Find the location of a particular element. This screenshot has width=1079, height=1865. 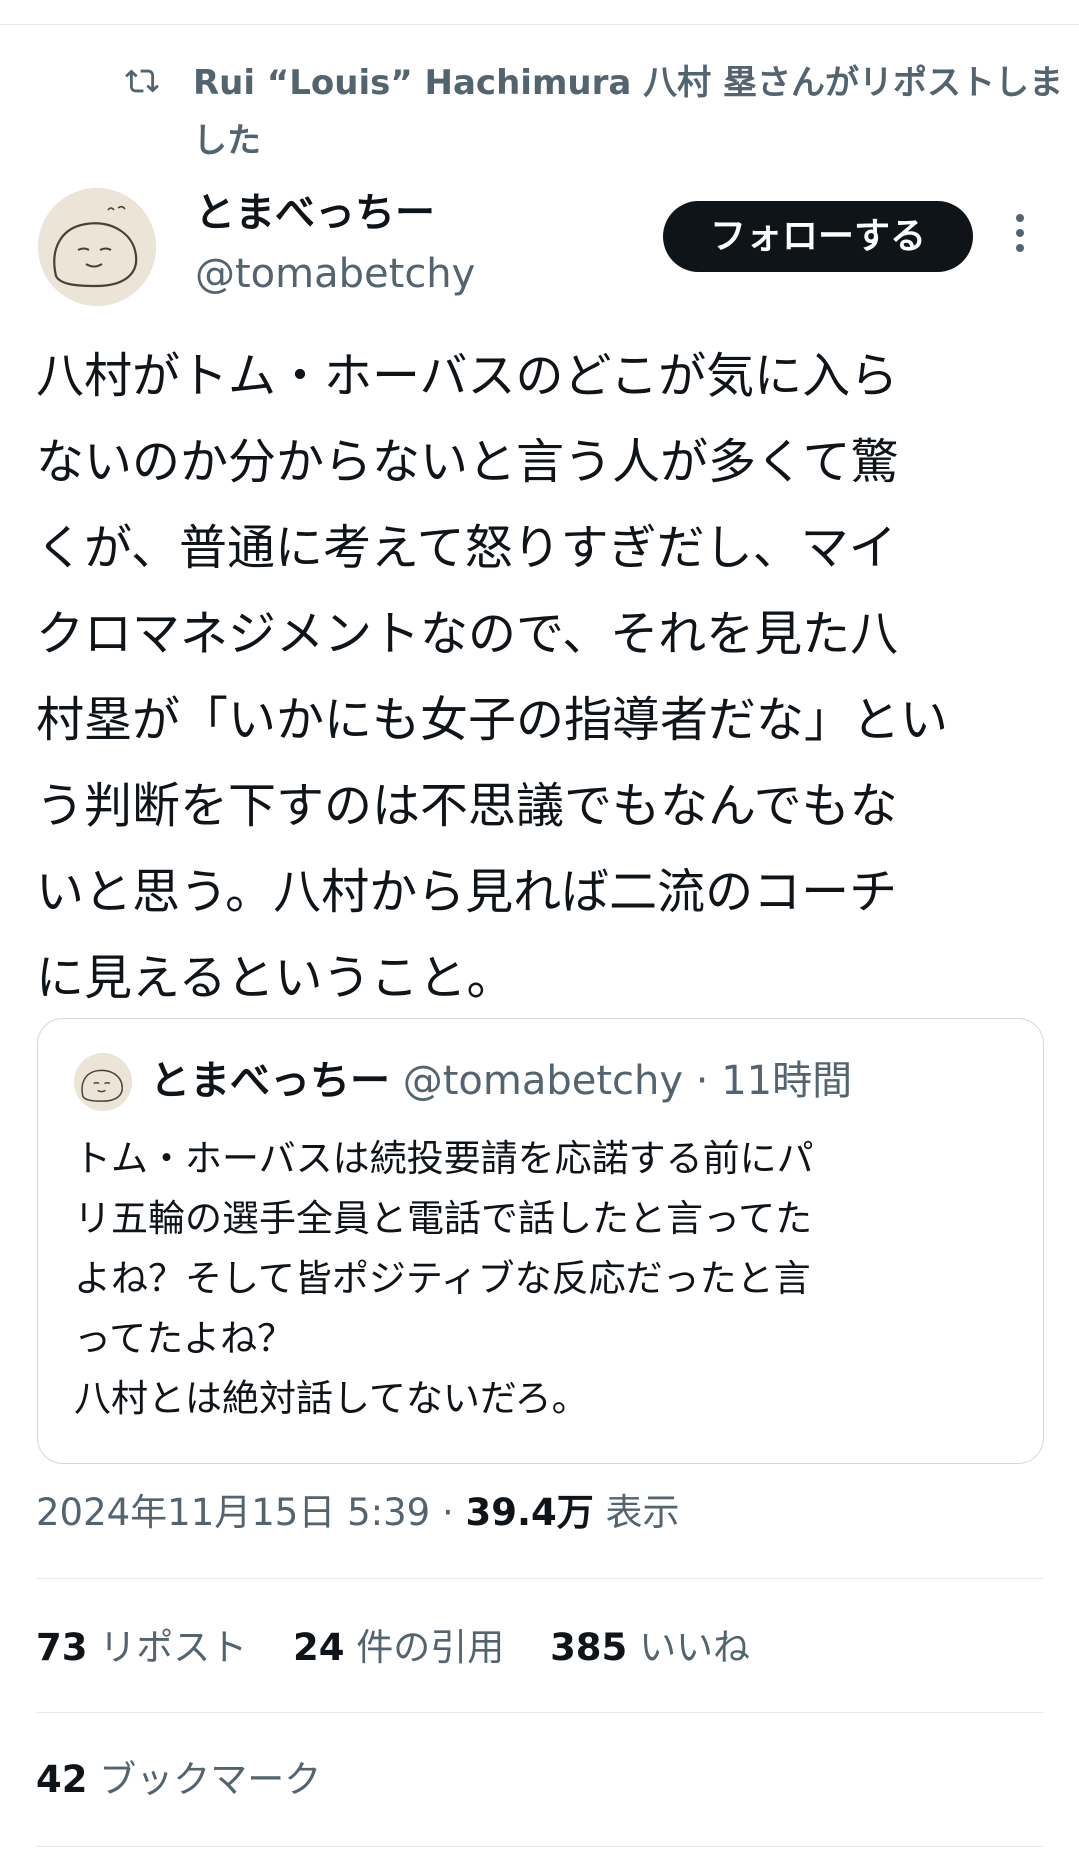

more-vertical-icon is located at coordinates (1020, 236).